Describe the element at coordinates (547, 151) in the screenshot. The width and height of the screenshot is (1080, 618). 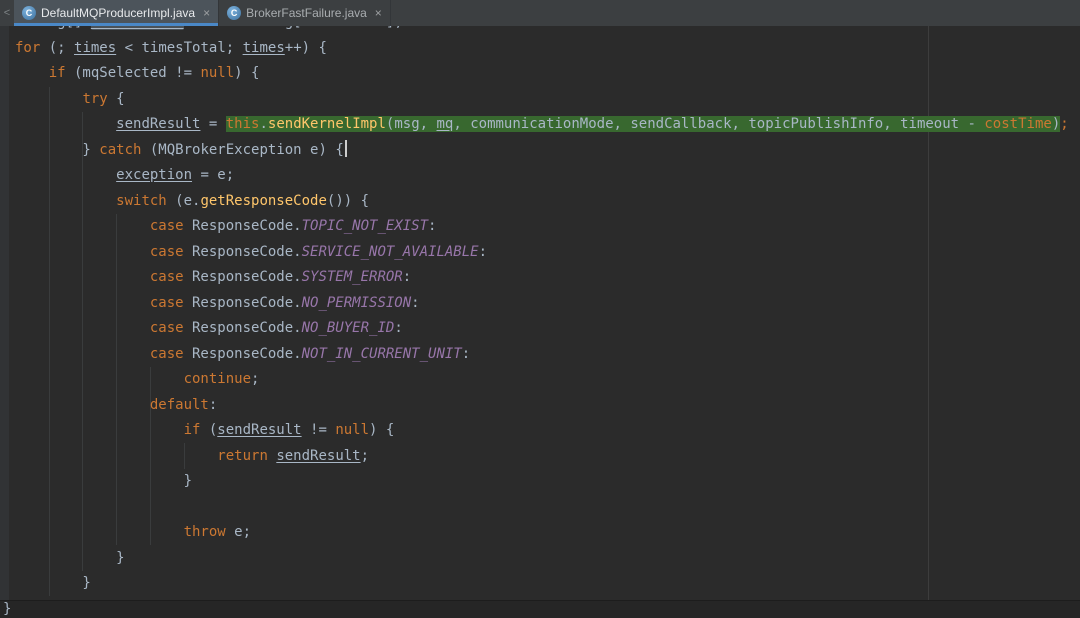
I see `code-line: } catch (MQBrokerException e) {` at that location.